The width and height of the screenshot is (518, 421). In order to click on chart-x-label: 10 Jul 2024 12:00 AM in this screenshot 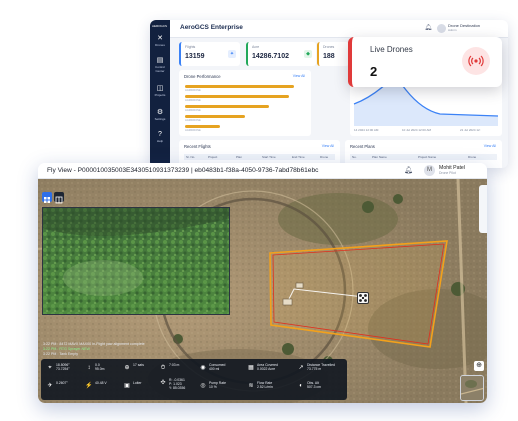, I will do `click(417, 130)`.